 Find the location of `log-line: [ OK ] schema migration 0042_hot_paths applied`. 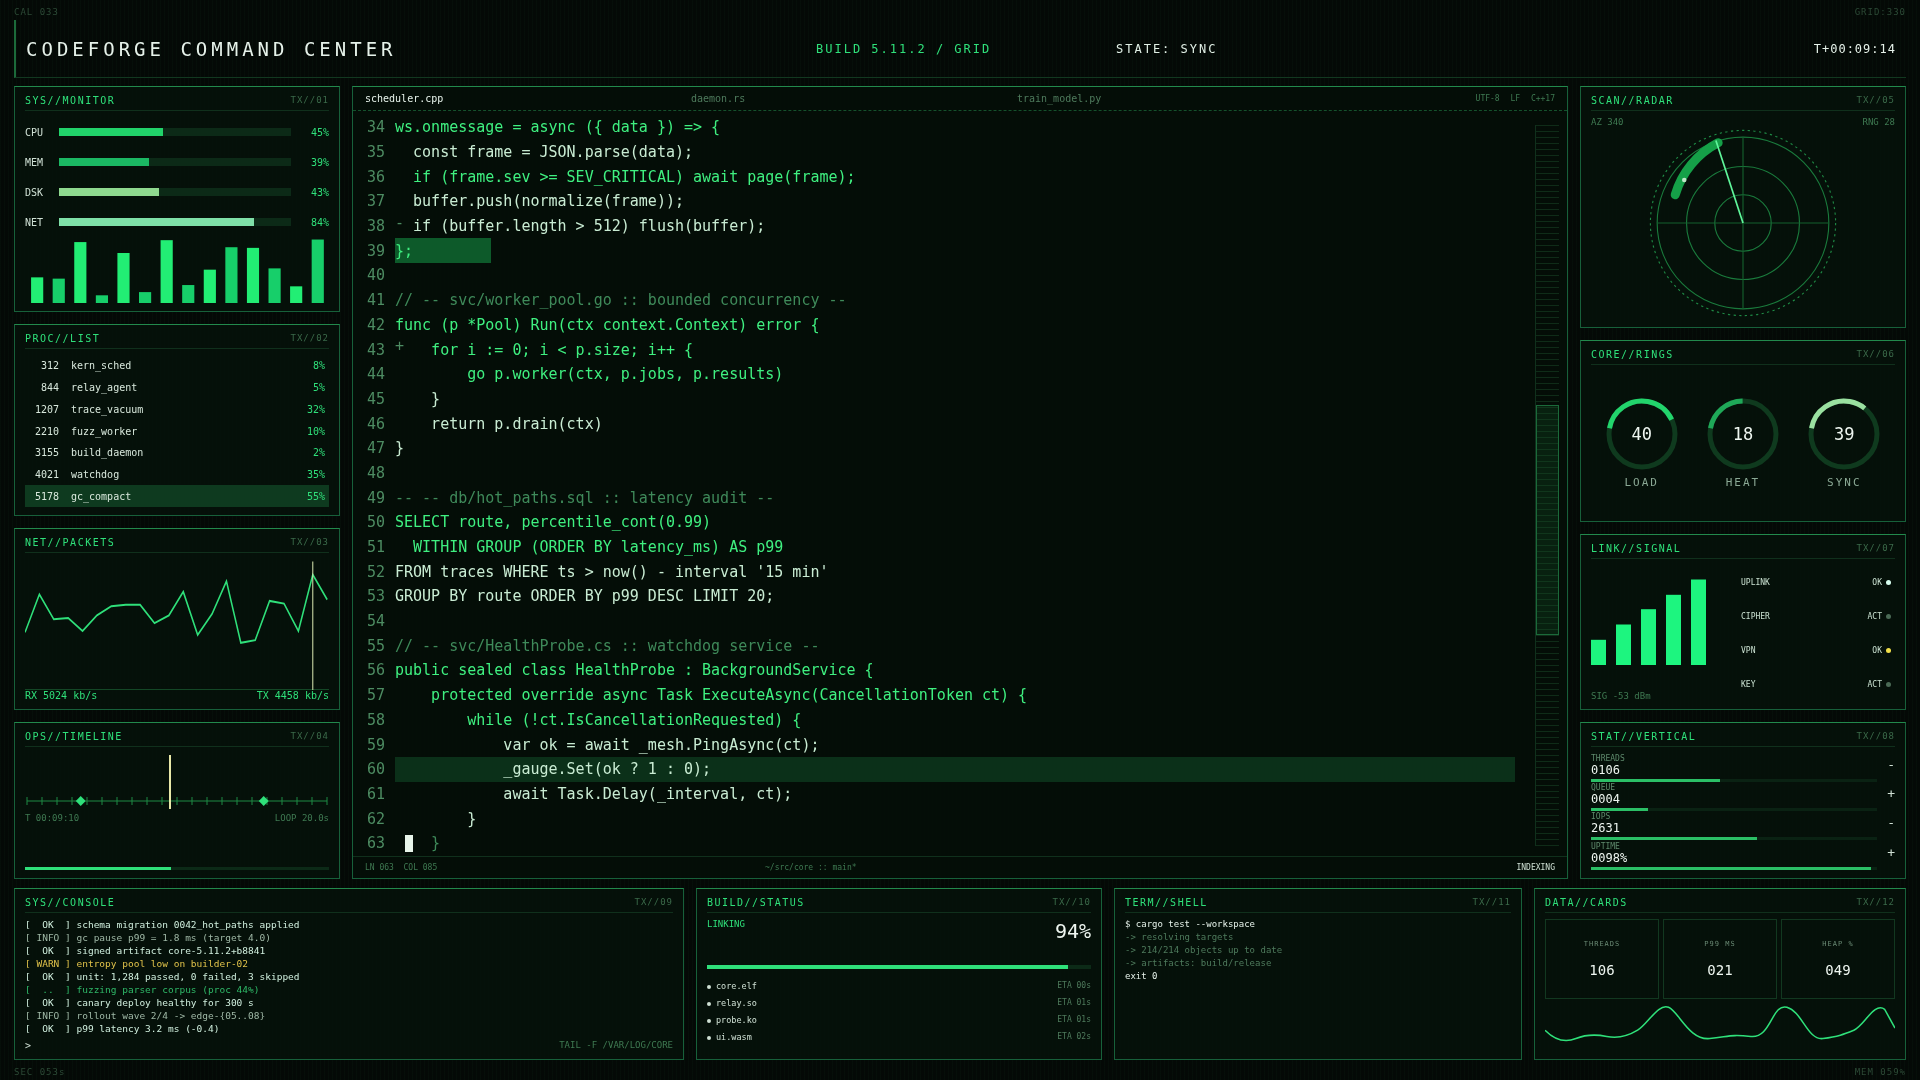

log-line: [ OK ] schema migration 0042_hot_paths applied is located at coordinates (163, 925).